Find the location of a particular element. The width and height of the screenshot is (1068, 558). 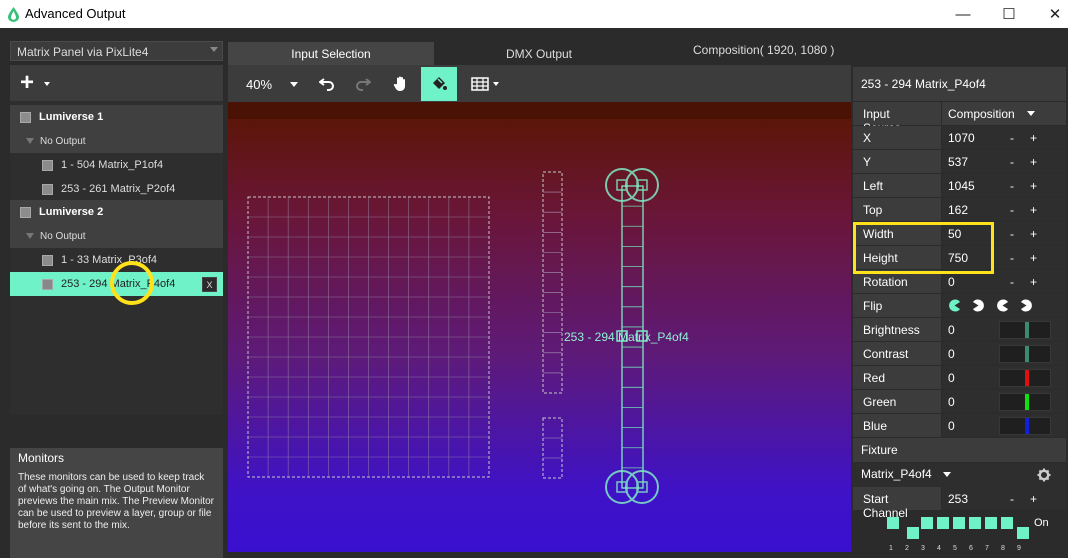

remove-item-button: X is located at coordinates (209, 284).